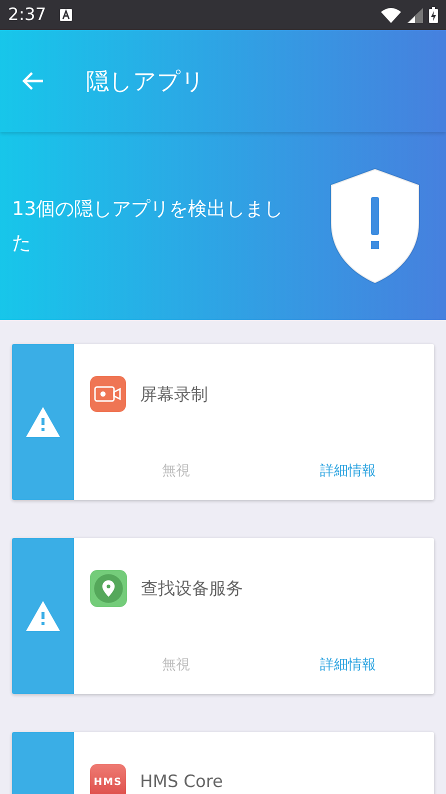 This screenshot has height=794, width=446. What do you see at coordinates (415, 15) in the screenshot?
I see `signal-icon` at bounding box center [415, 15].